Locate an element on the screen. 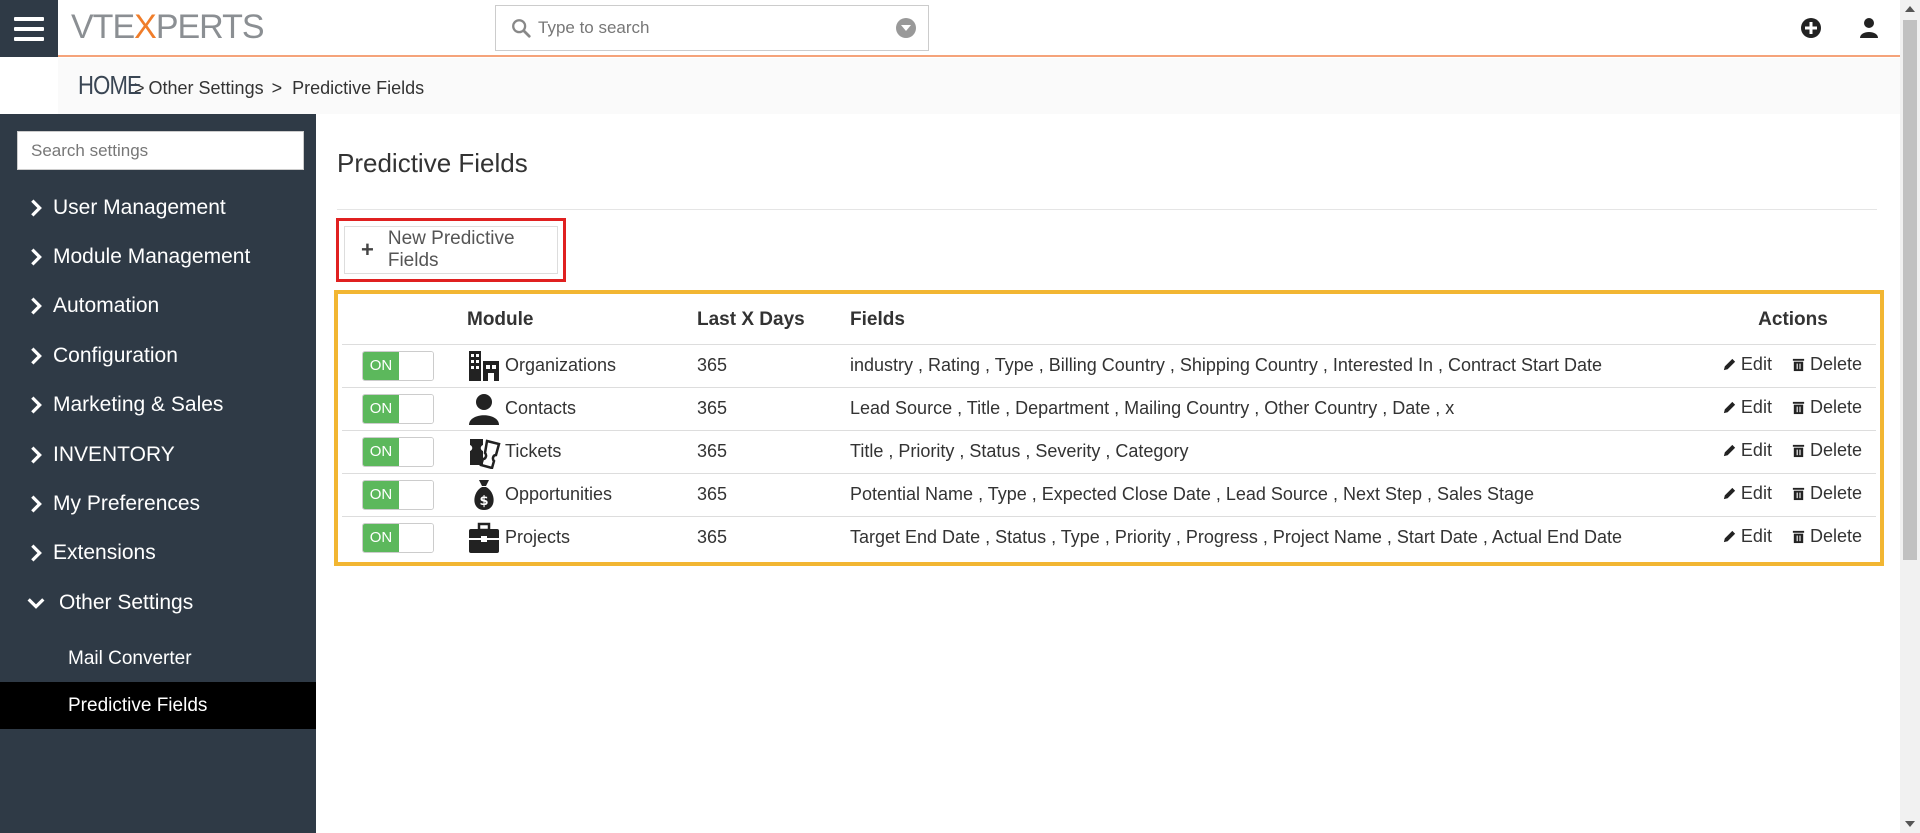 This screenshot has width=1920, height=833. sidebar-item-configuration: Configuration is located at coordinates (158, 356).